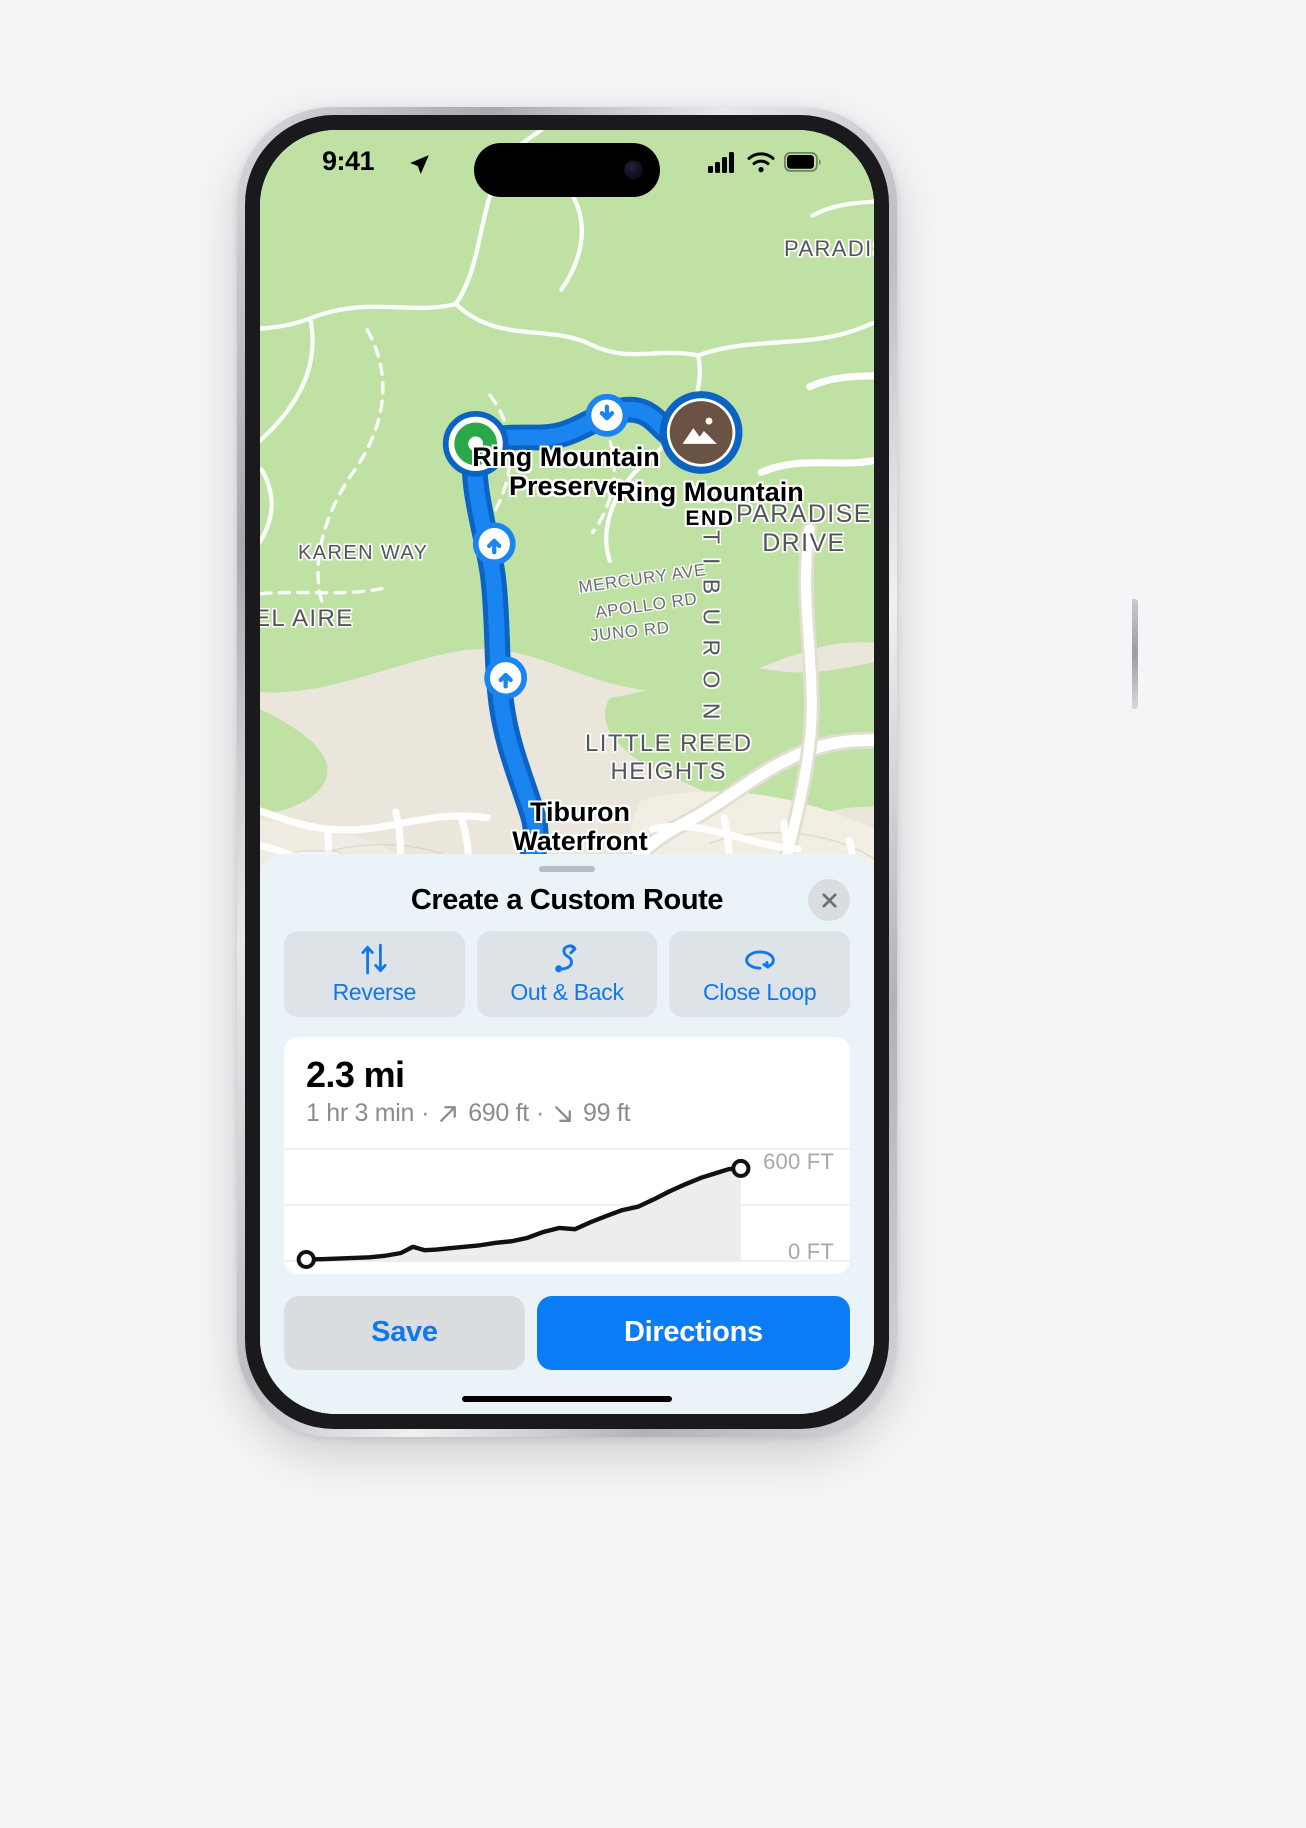  What do you see at coordinates (760, 959) in the screenshot?
I see `close-loop-icon` at bounding box center [760, 959].